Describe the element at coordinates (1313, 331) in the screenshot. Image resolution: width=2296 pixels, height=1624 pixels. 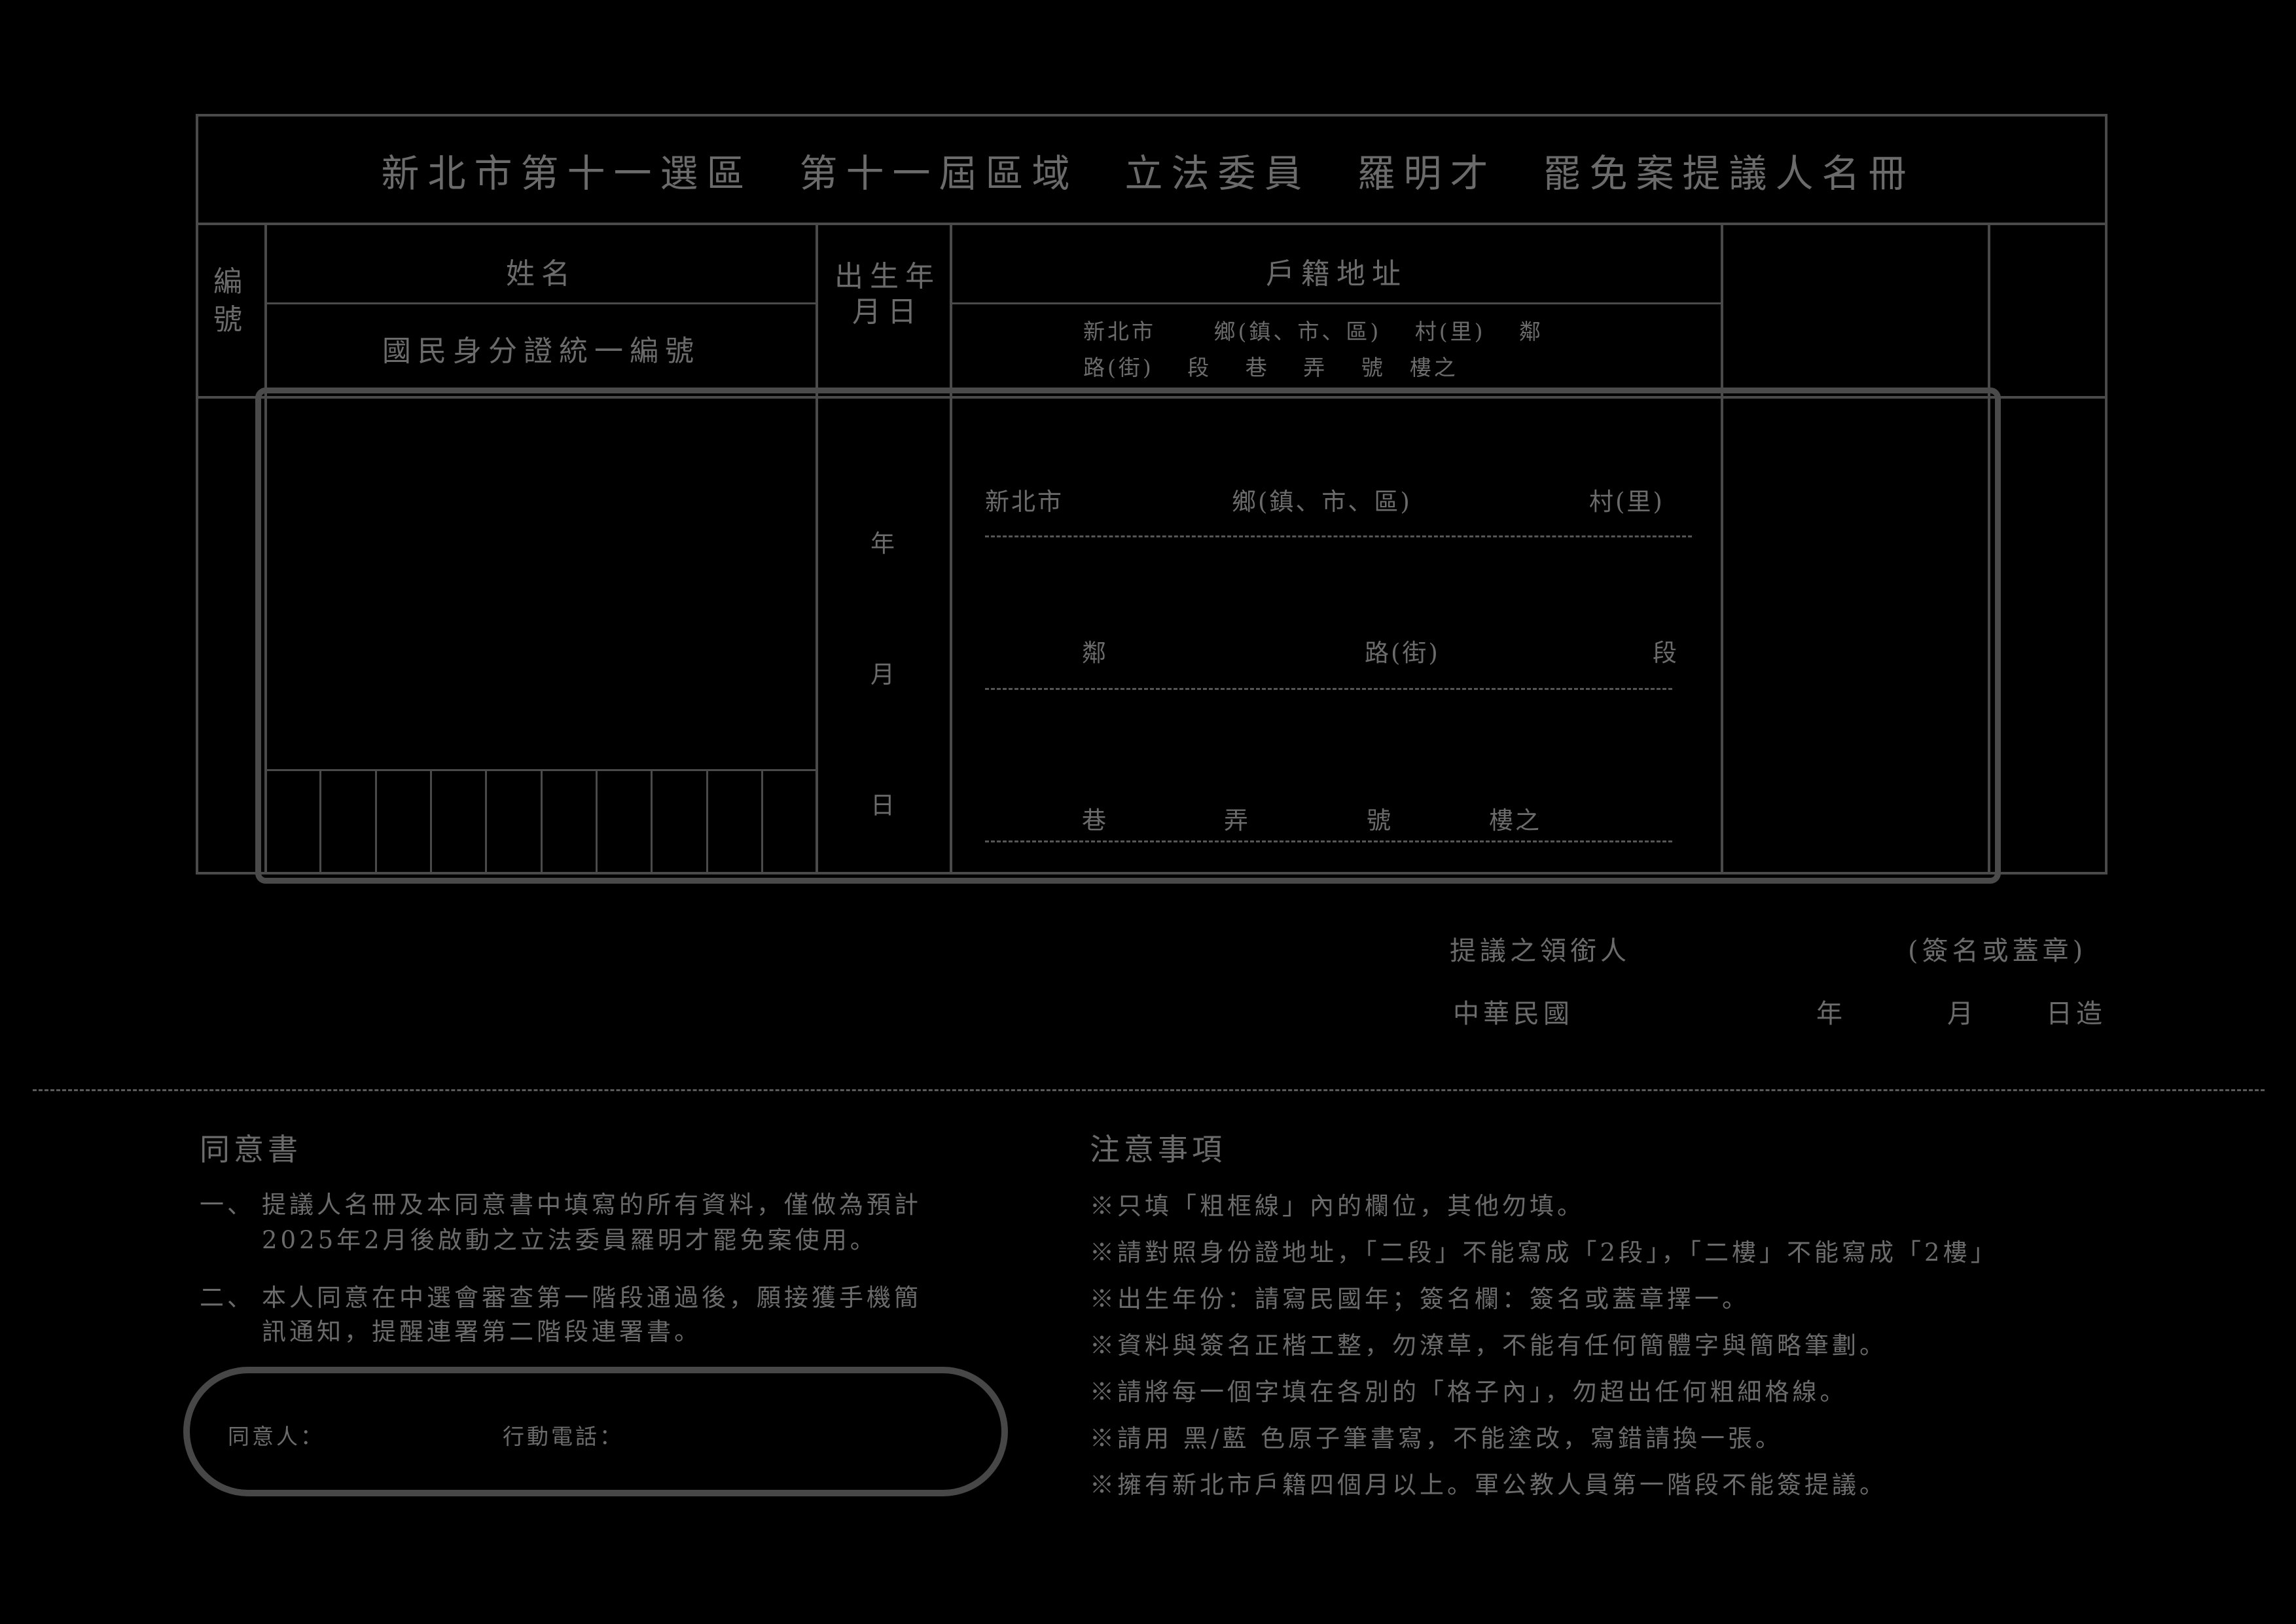
I see `header-address-line1: 新北市 鄉(鎮、市、區) 村(里) 鄰` at that location.